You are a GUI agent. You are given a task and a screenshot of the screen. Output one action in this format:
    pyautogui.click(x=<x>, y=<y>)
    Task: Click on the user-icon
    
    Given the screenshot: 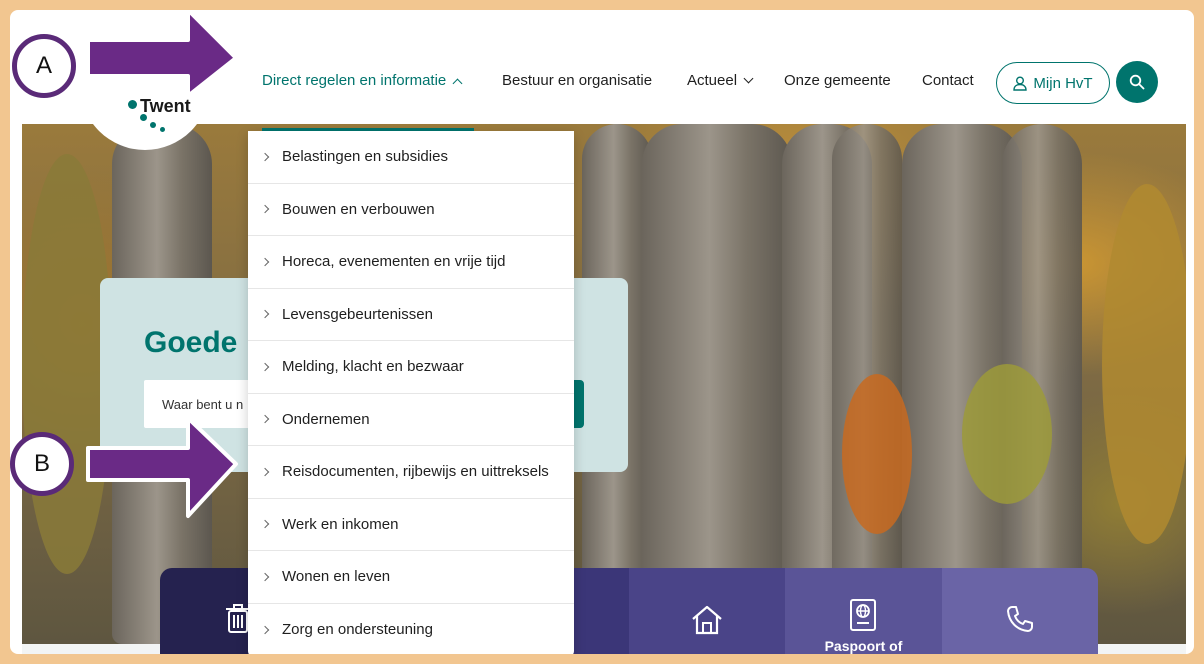 What is the action you would take?
    pyautogui.click(x=1020, y=83)
    